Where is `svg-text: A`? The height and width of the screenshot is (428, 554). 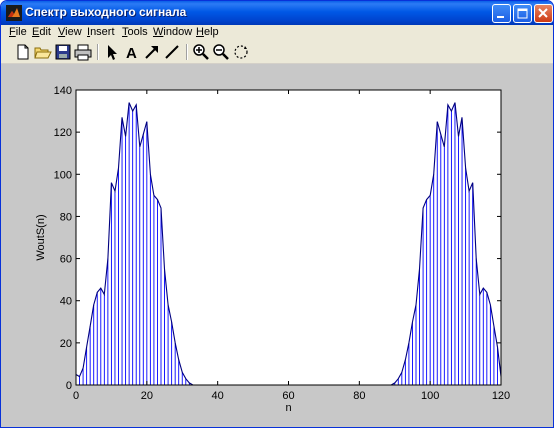
svg-text: A is located at coordinates (131, 53).